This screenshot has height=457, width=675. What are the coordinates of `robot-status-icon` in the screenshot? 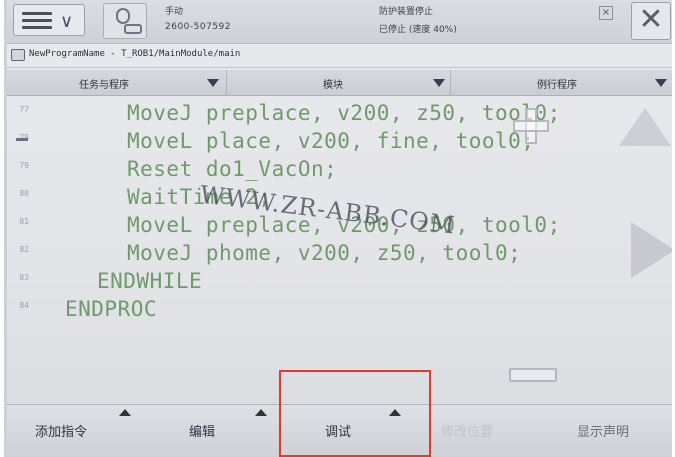 It's located at (125, 21).